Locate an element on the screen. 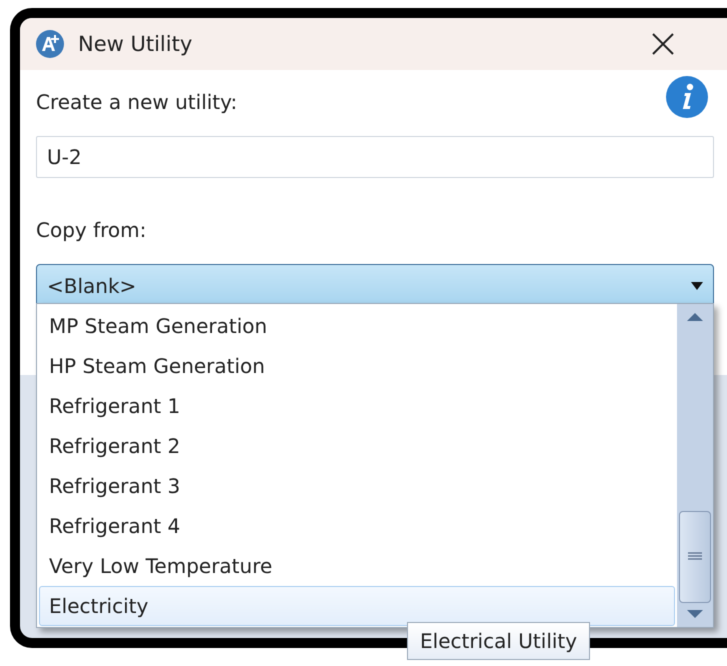 Image resolution: width=727 pixels, height=666 pixels. app-logo-icon is located at coordinates (50, 44).